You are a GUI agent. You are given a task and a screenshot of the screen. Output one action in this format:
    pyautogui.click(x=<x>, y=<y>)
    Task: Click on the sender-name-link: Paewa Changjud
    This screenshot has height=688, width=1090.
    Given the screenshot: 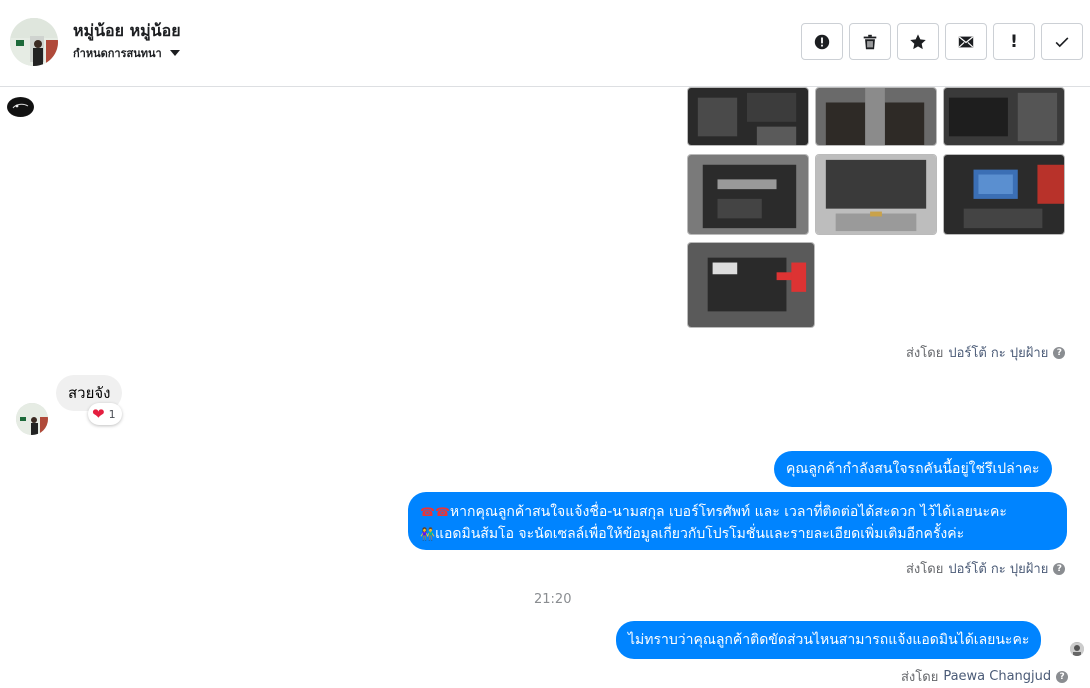 What is the action you would take?
    pyautogui.click(x=997, y=676)
    